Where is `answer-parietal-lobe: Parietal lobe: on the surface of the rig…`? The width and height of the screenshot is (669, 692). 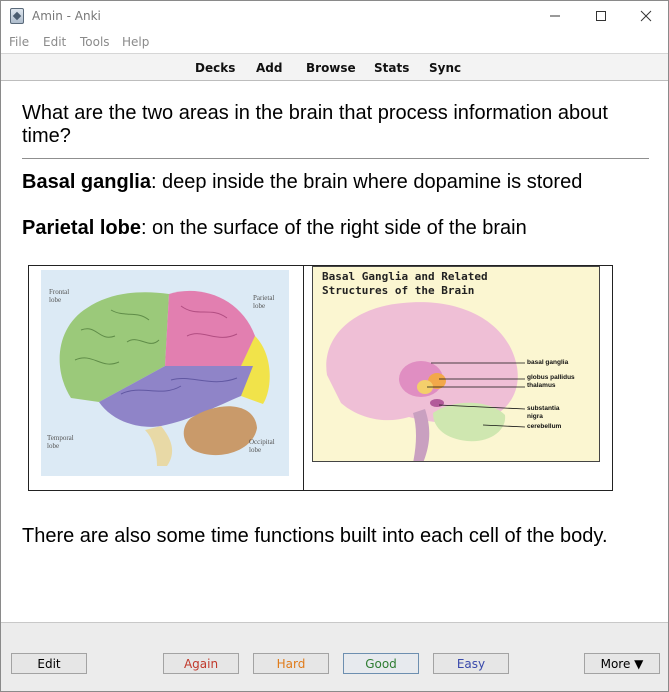 answer-parietal-lobe: Parietal lobe: on the surface of the rig… is located at coordinates (274, 228).